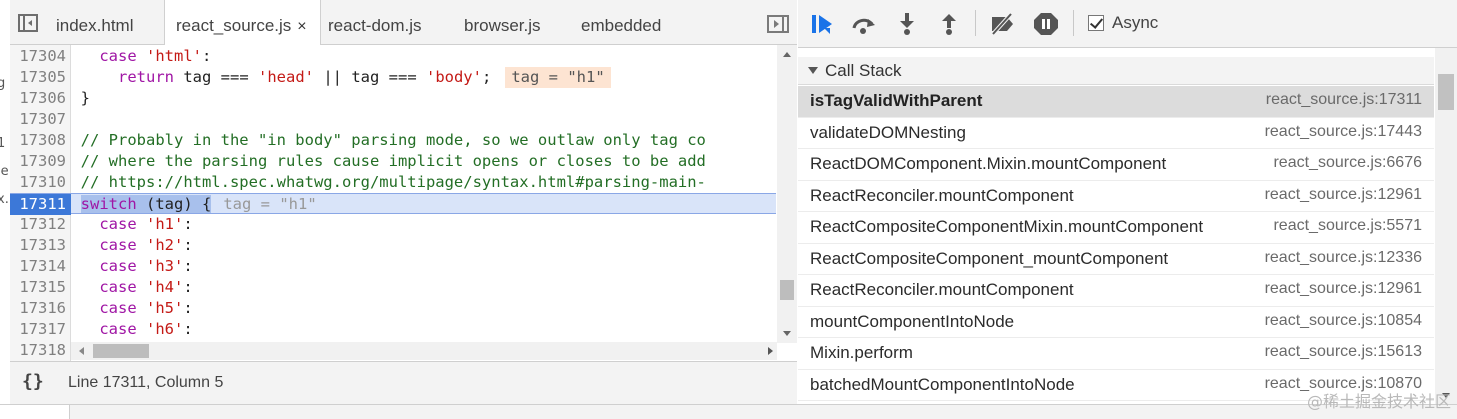  Describe the element at coordinates (403, 382) in the screenshot. I see `editor-status-bar: {} Line 17311, Column 5` at that location.